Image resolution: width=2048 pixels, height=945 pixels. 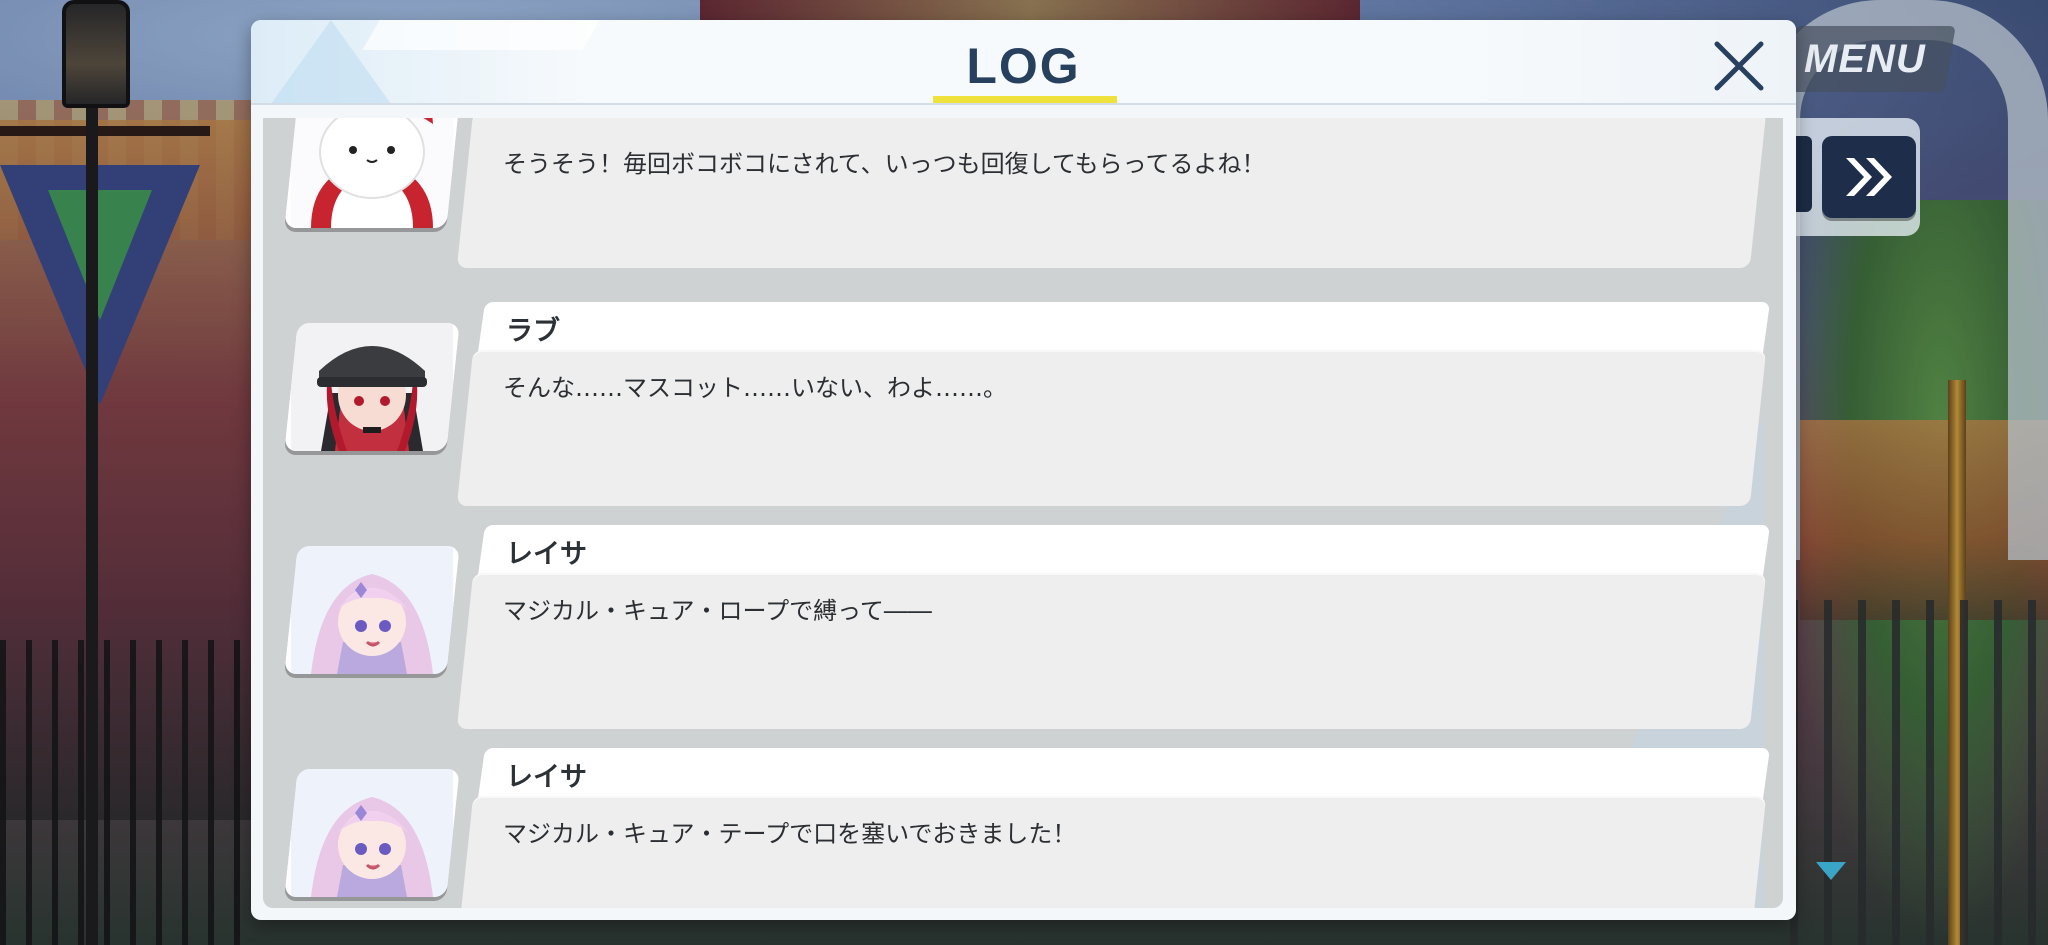 I want to click on skip-button, so click(x=1869, y=177).